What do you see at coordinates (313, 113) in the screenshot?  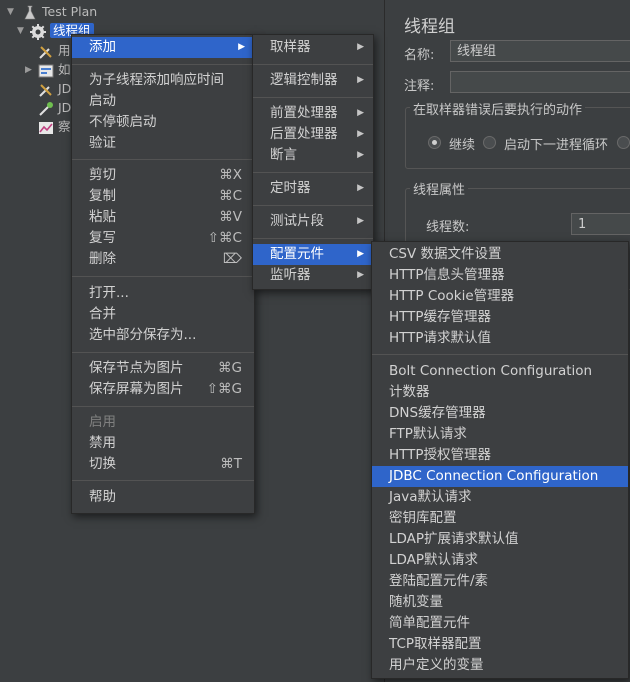 I see `menu-item-pre-processors: 前置处理器 ▶` at bounding box center [313, 113].